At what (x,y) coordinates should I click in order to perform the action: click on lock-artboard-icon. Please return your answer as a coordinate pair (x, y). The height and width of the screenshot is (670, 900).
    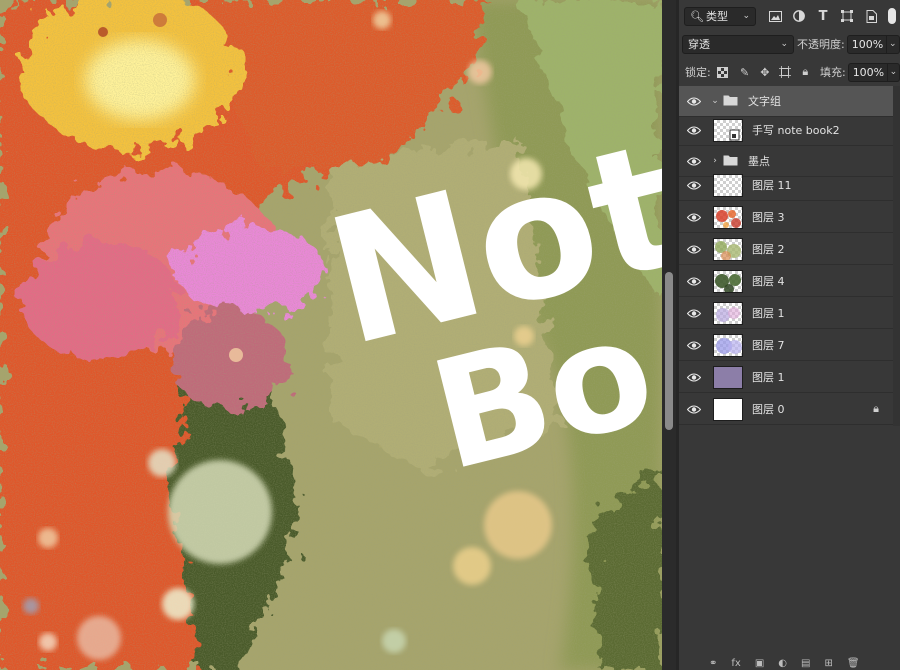
    Looking at the image, I should click on (785, 72).